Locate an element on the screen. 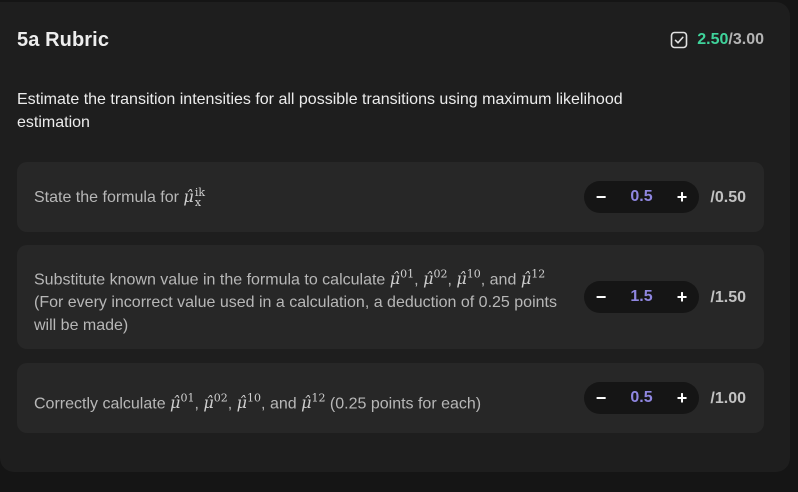  checkbox-checked-icon is located at coordinates (679, 40).